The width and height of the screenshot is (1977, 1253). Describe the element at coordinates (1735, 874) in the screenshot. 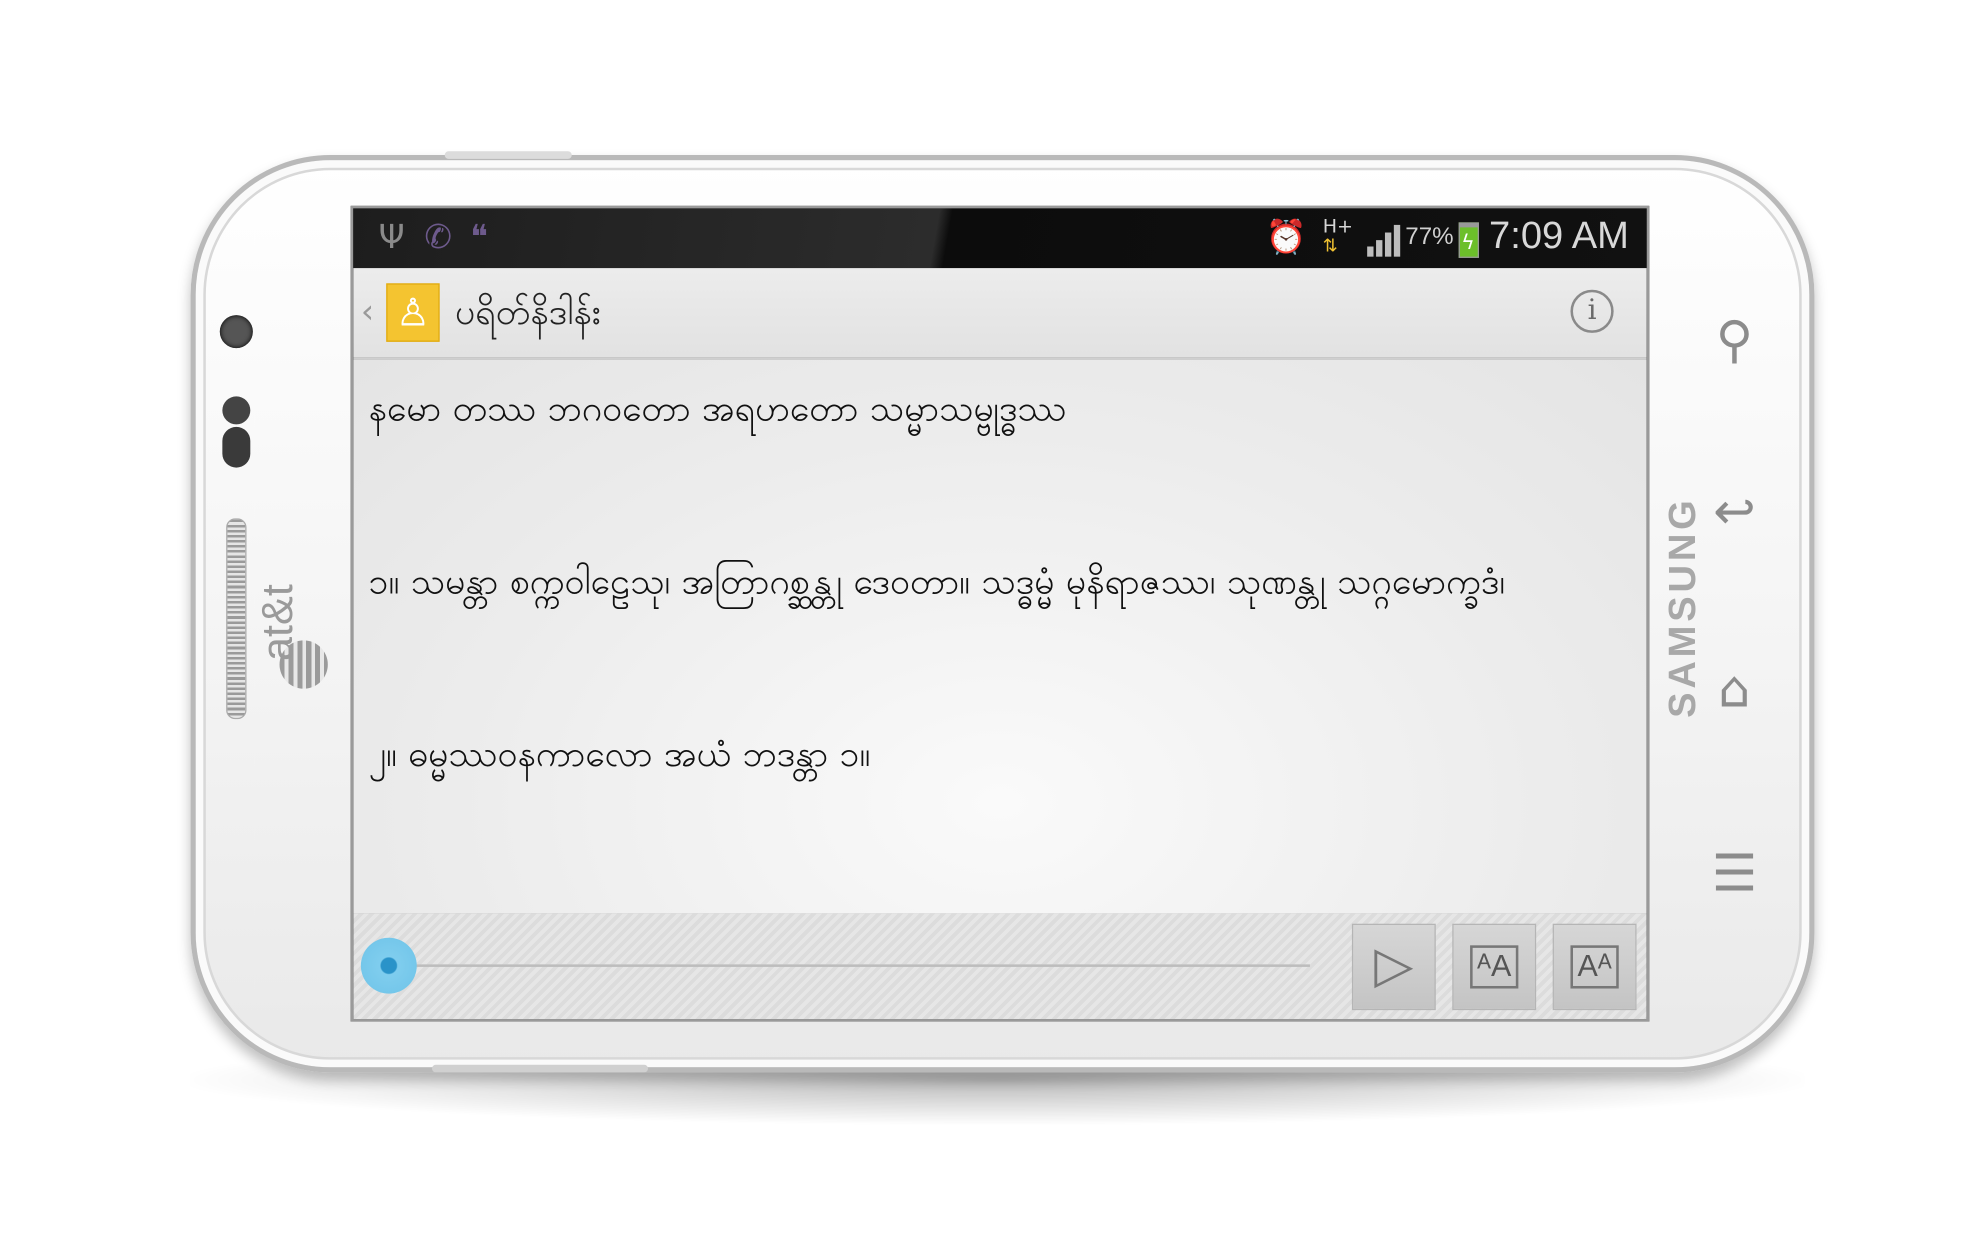

I see `menu-key-icon: ☰` at that location.